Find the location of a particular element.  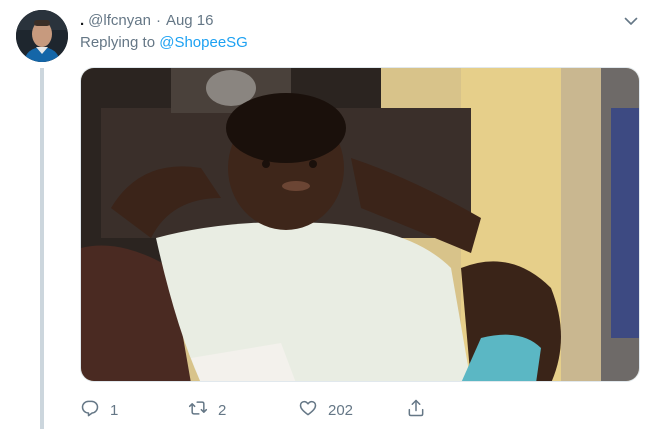

share-icon is located at coordinates (416, 410).